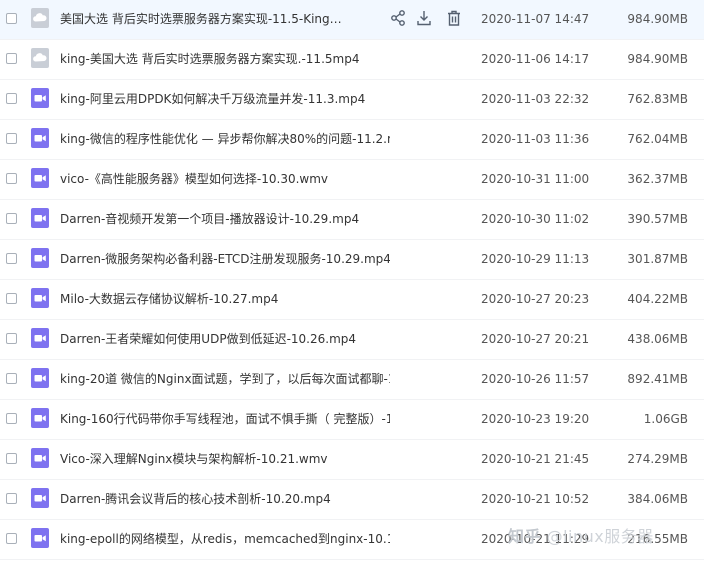 This screenshot has width=704, height=564. I want to click on file-size: 274.29MB, so click(657, 459).